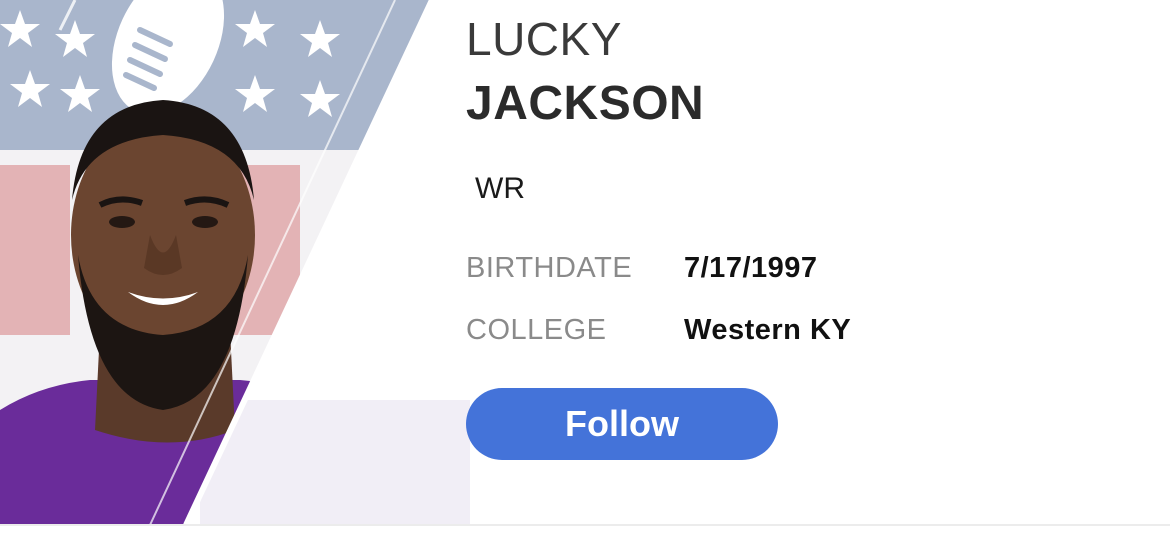 The height and width of the screenshot is (539, 1170). What do you see at coordinates (622, 424) in the screenshot?
I see `follow-button: Follow` at bounding box center [622, 424].